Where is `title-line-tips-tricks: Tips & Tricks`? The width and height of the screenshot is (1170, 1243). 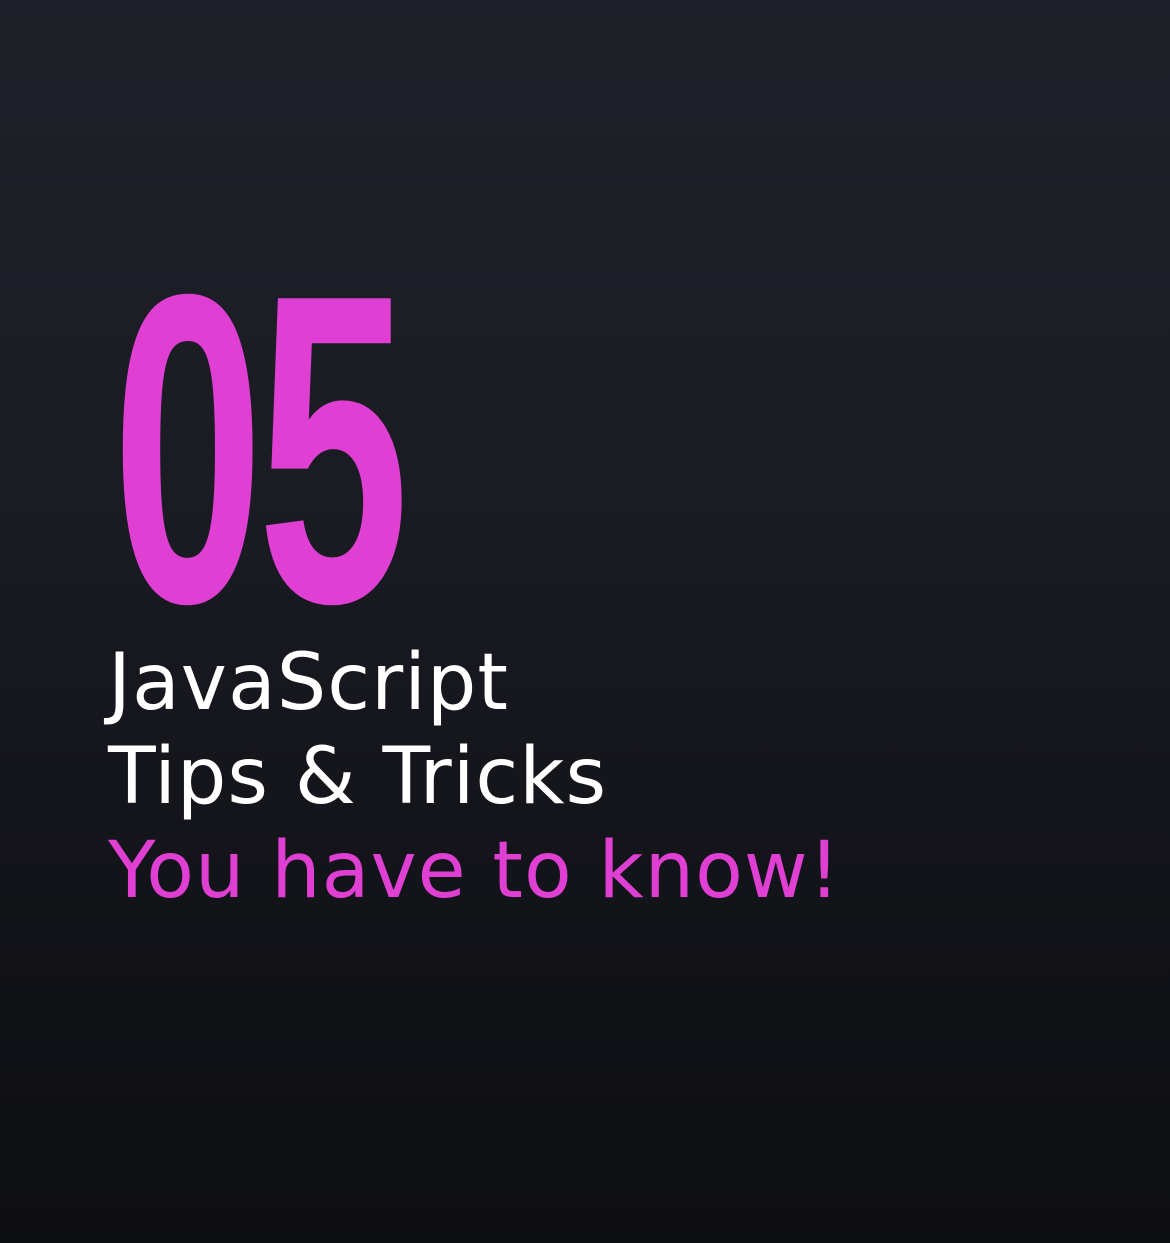
title-line-tips-tricks: Tips & Tricks is located at coordinates (358, 777).